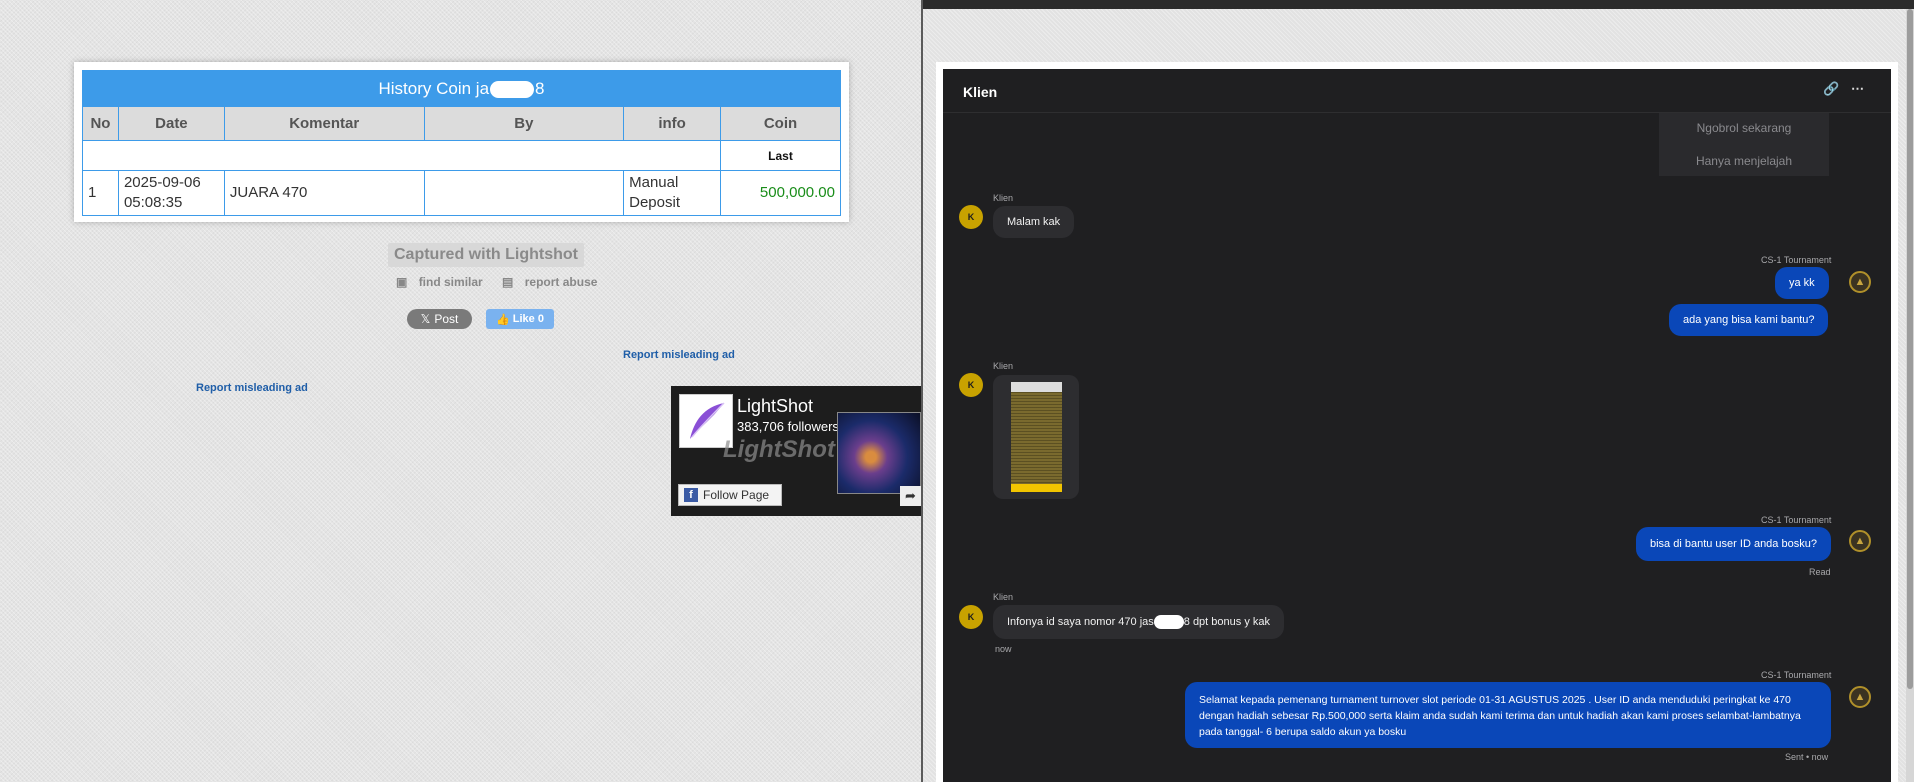  I want to click on captured-with-lightshot: Captured with Lightshot, so click(486, 255).